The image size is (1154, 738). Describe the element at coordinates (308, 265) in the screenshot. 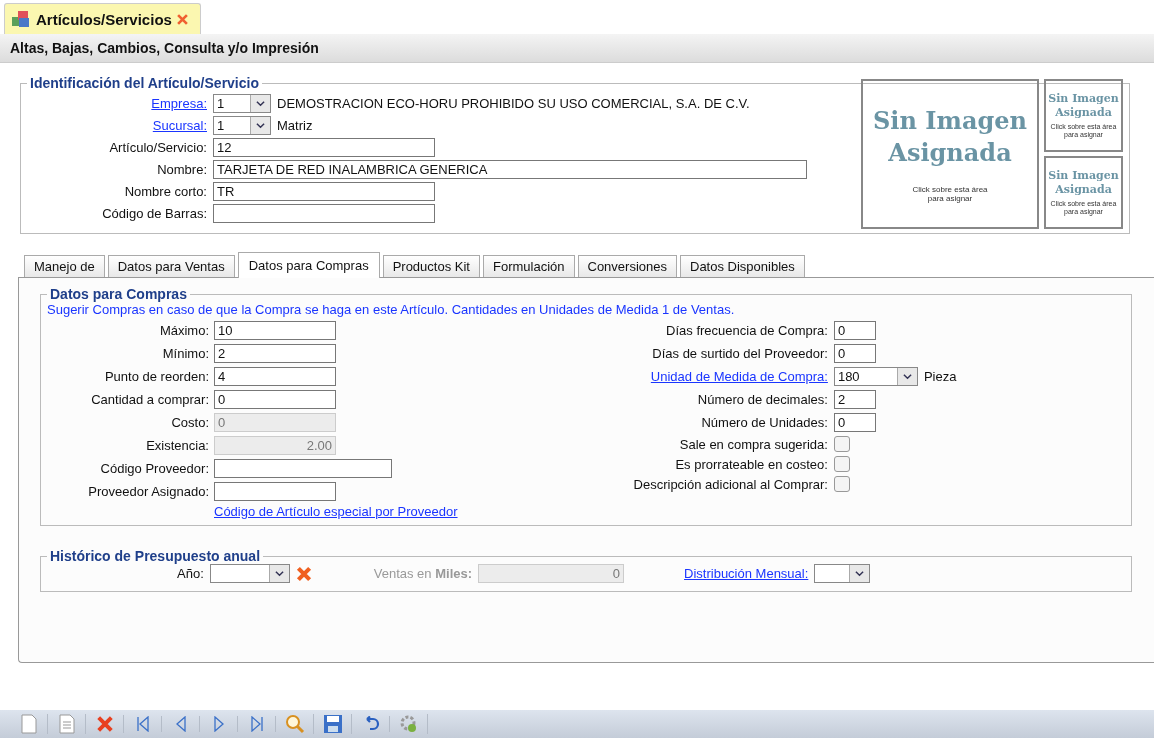

I see `tab: Datos para Compras` at that location.